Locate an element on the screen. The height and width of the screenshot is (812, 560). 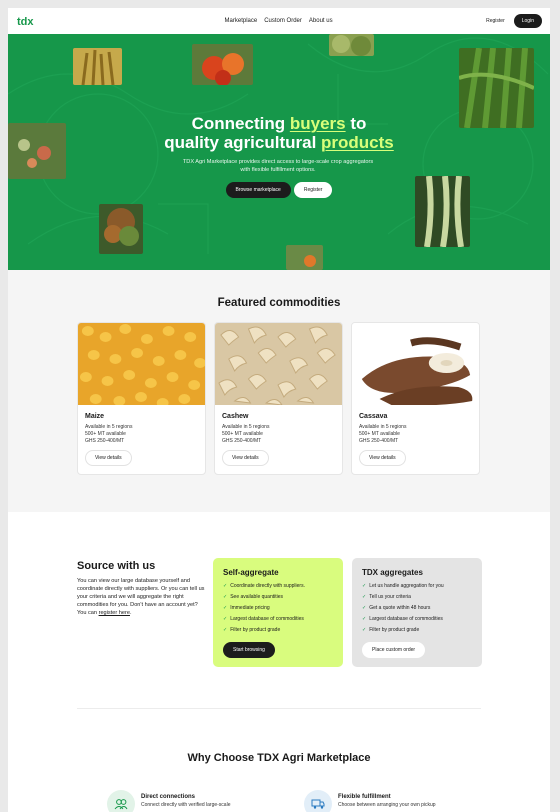
tdx-aggregates-title: TDX aggregates is located at coordinates (392, 572).